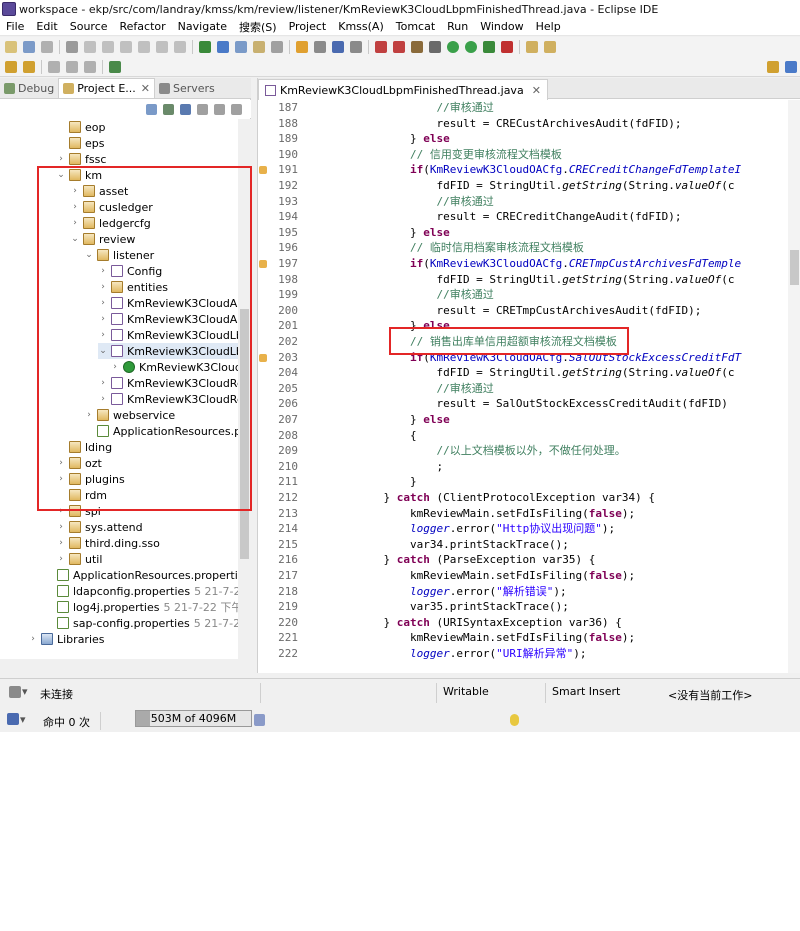 The image size is (800, 931). I want to click on menu-run: Run, so click(457, 26).